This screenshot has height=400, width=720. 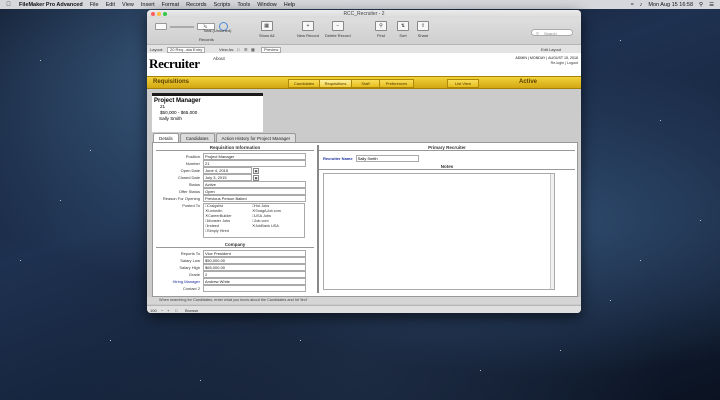 I want to click on menu-help: Help, so click(x=289, y=5).